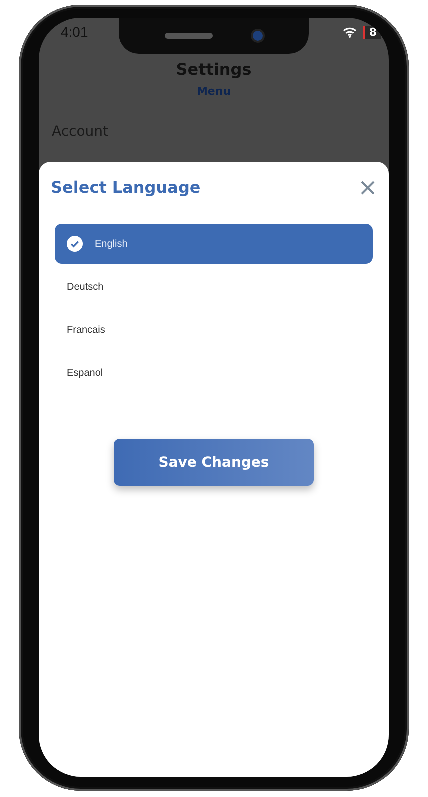 Image resolution: width=428 pixels, height=797 pixels. Describe the element at coordinates (85, 287) in the screenshot. I see `language-label: Deutsch` at that location.